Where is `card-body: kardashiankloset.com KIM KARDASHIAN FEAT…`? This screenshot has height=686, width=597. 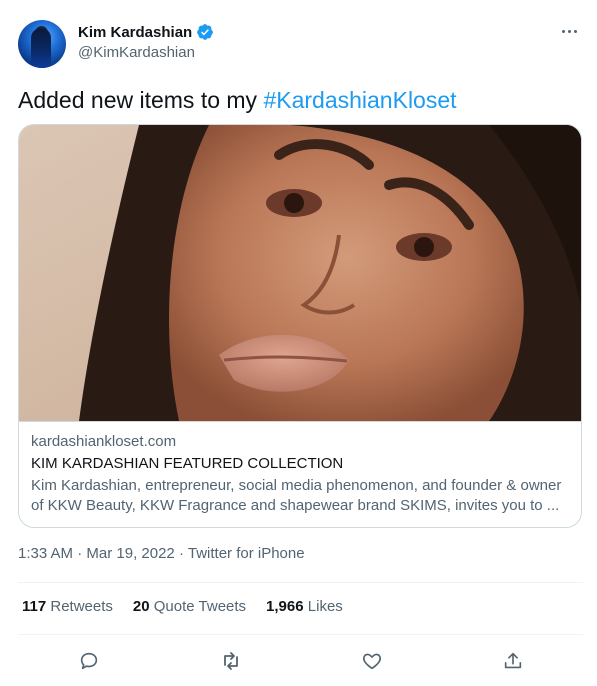 card-body: kardashiankloset.com KIM KARDASHIAN FEAT… is located at coordinates (300, 468).